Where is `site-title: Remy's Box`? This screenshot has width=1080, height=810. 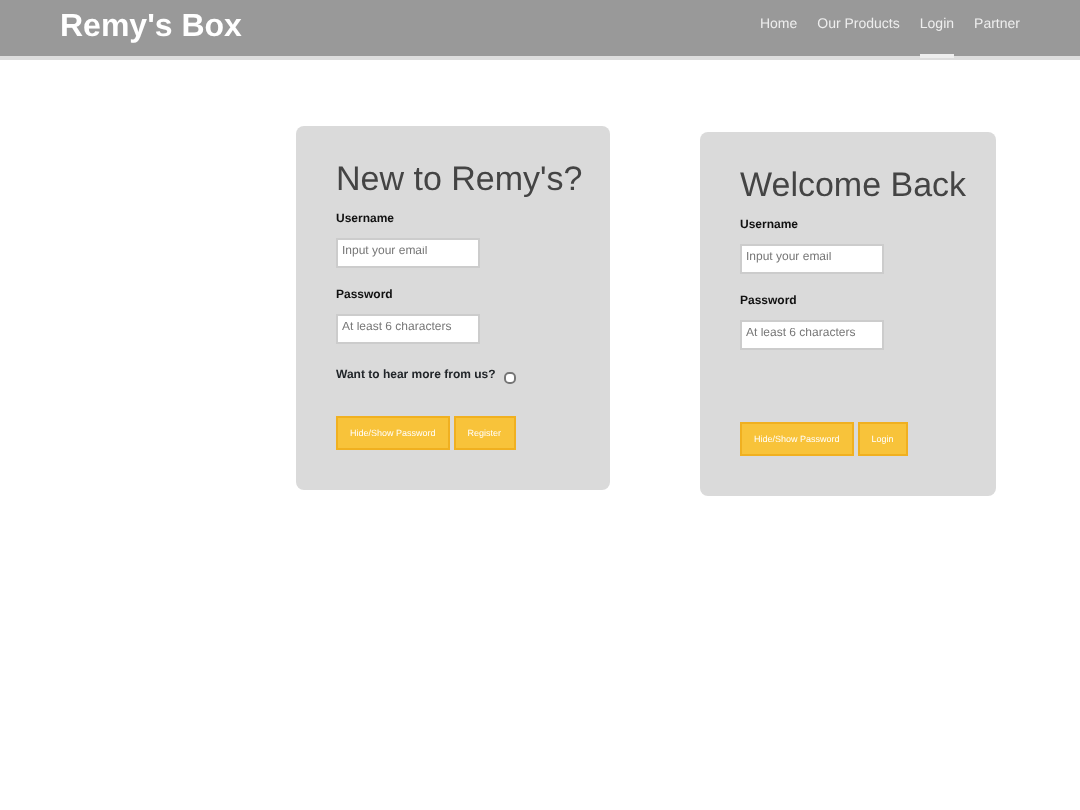 site-title: Remy's Box is located at coordinates (151, 28).